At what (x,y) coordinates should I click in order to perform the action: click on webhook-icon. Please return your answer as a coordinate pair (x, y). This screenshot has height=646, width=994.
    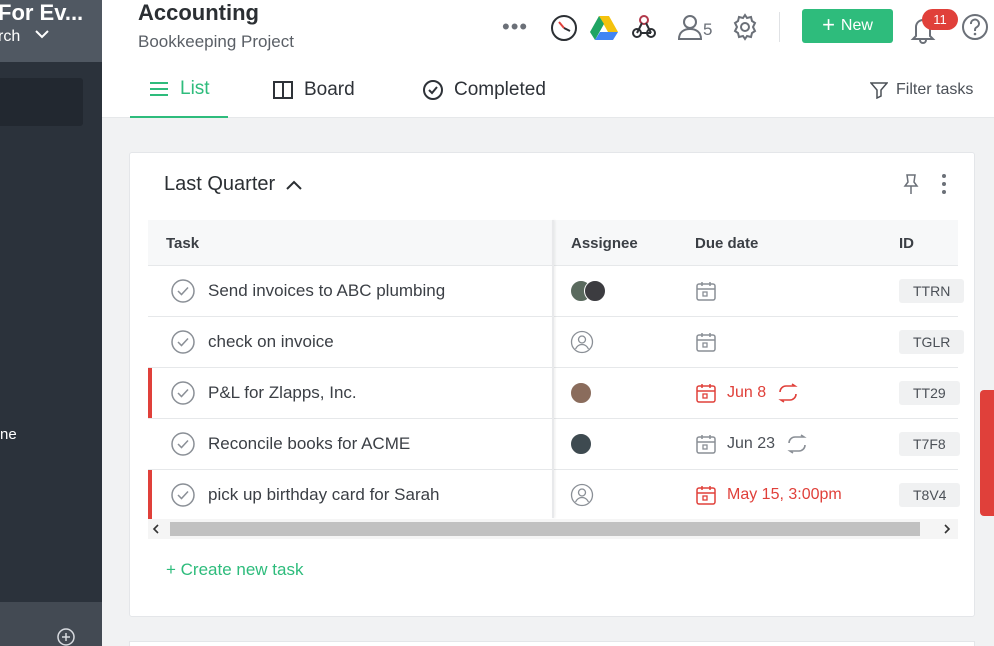
    Looking at the image, I should click on (644, 27).